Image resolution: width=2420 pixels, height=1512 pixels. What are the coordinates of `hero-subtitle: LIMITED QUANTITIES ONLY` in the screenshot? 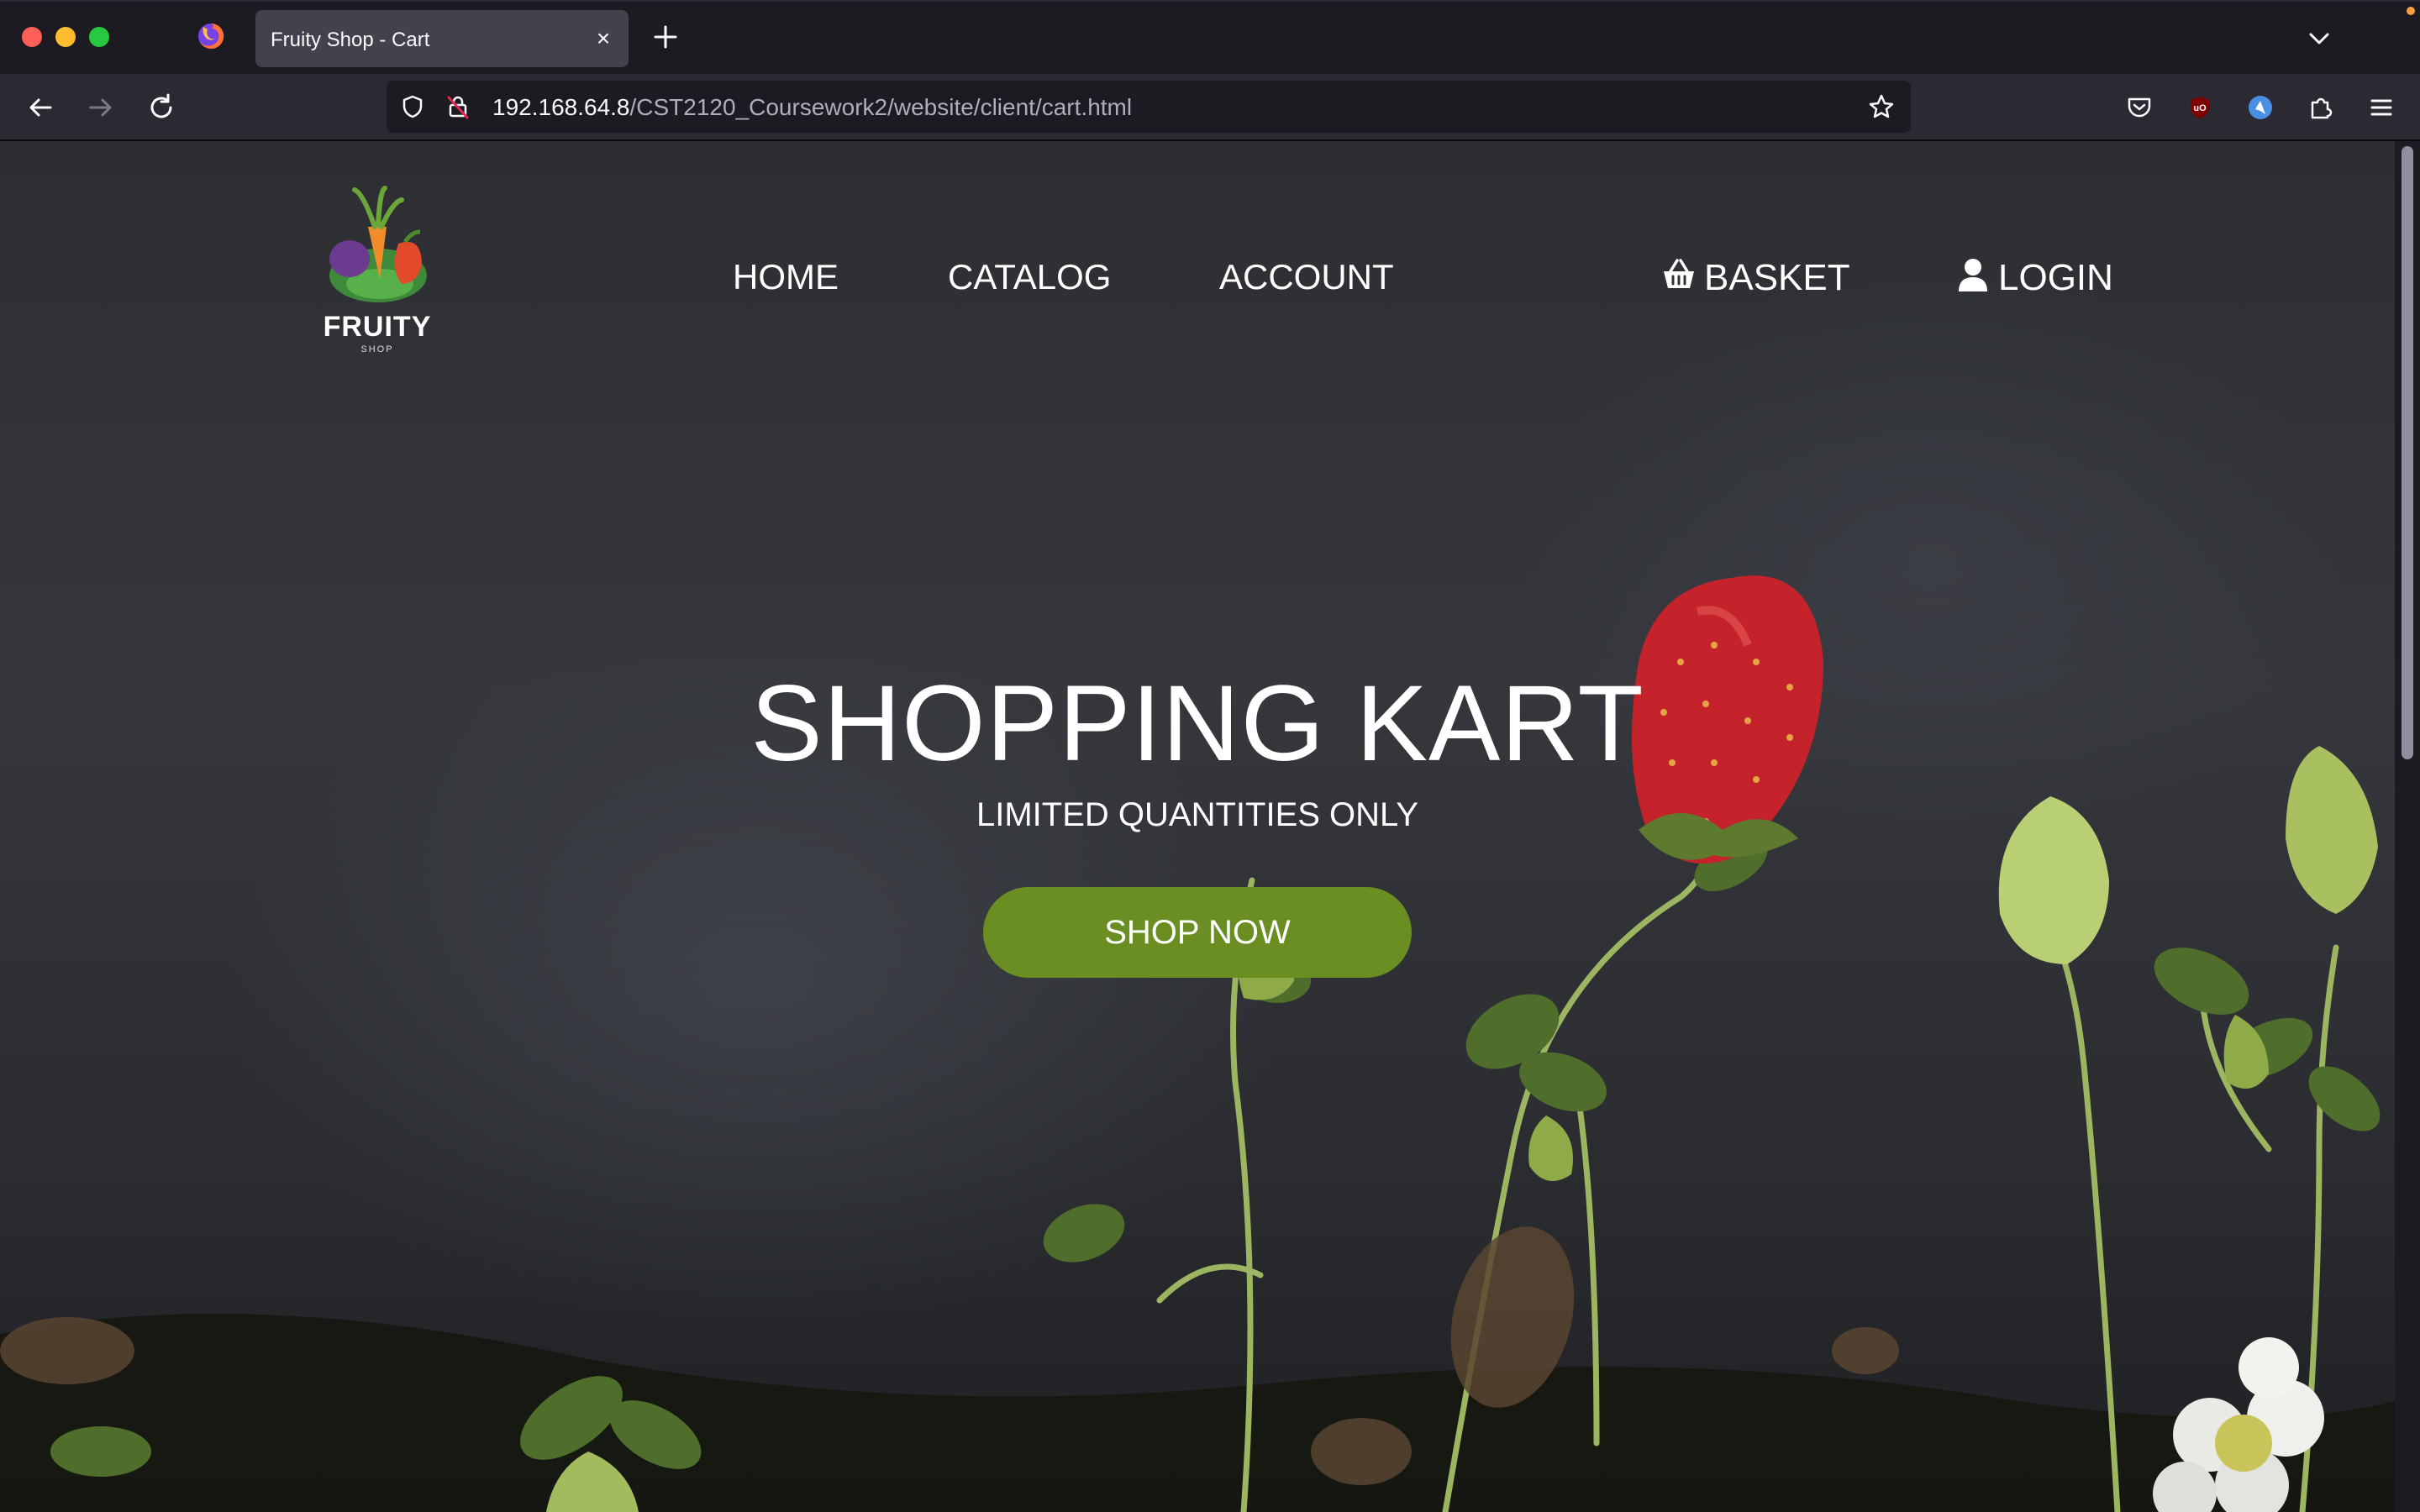 It's located at (1197, 814).